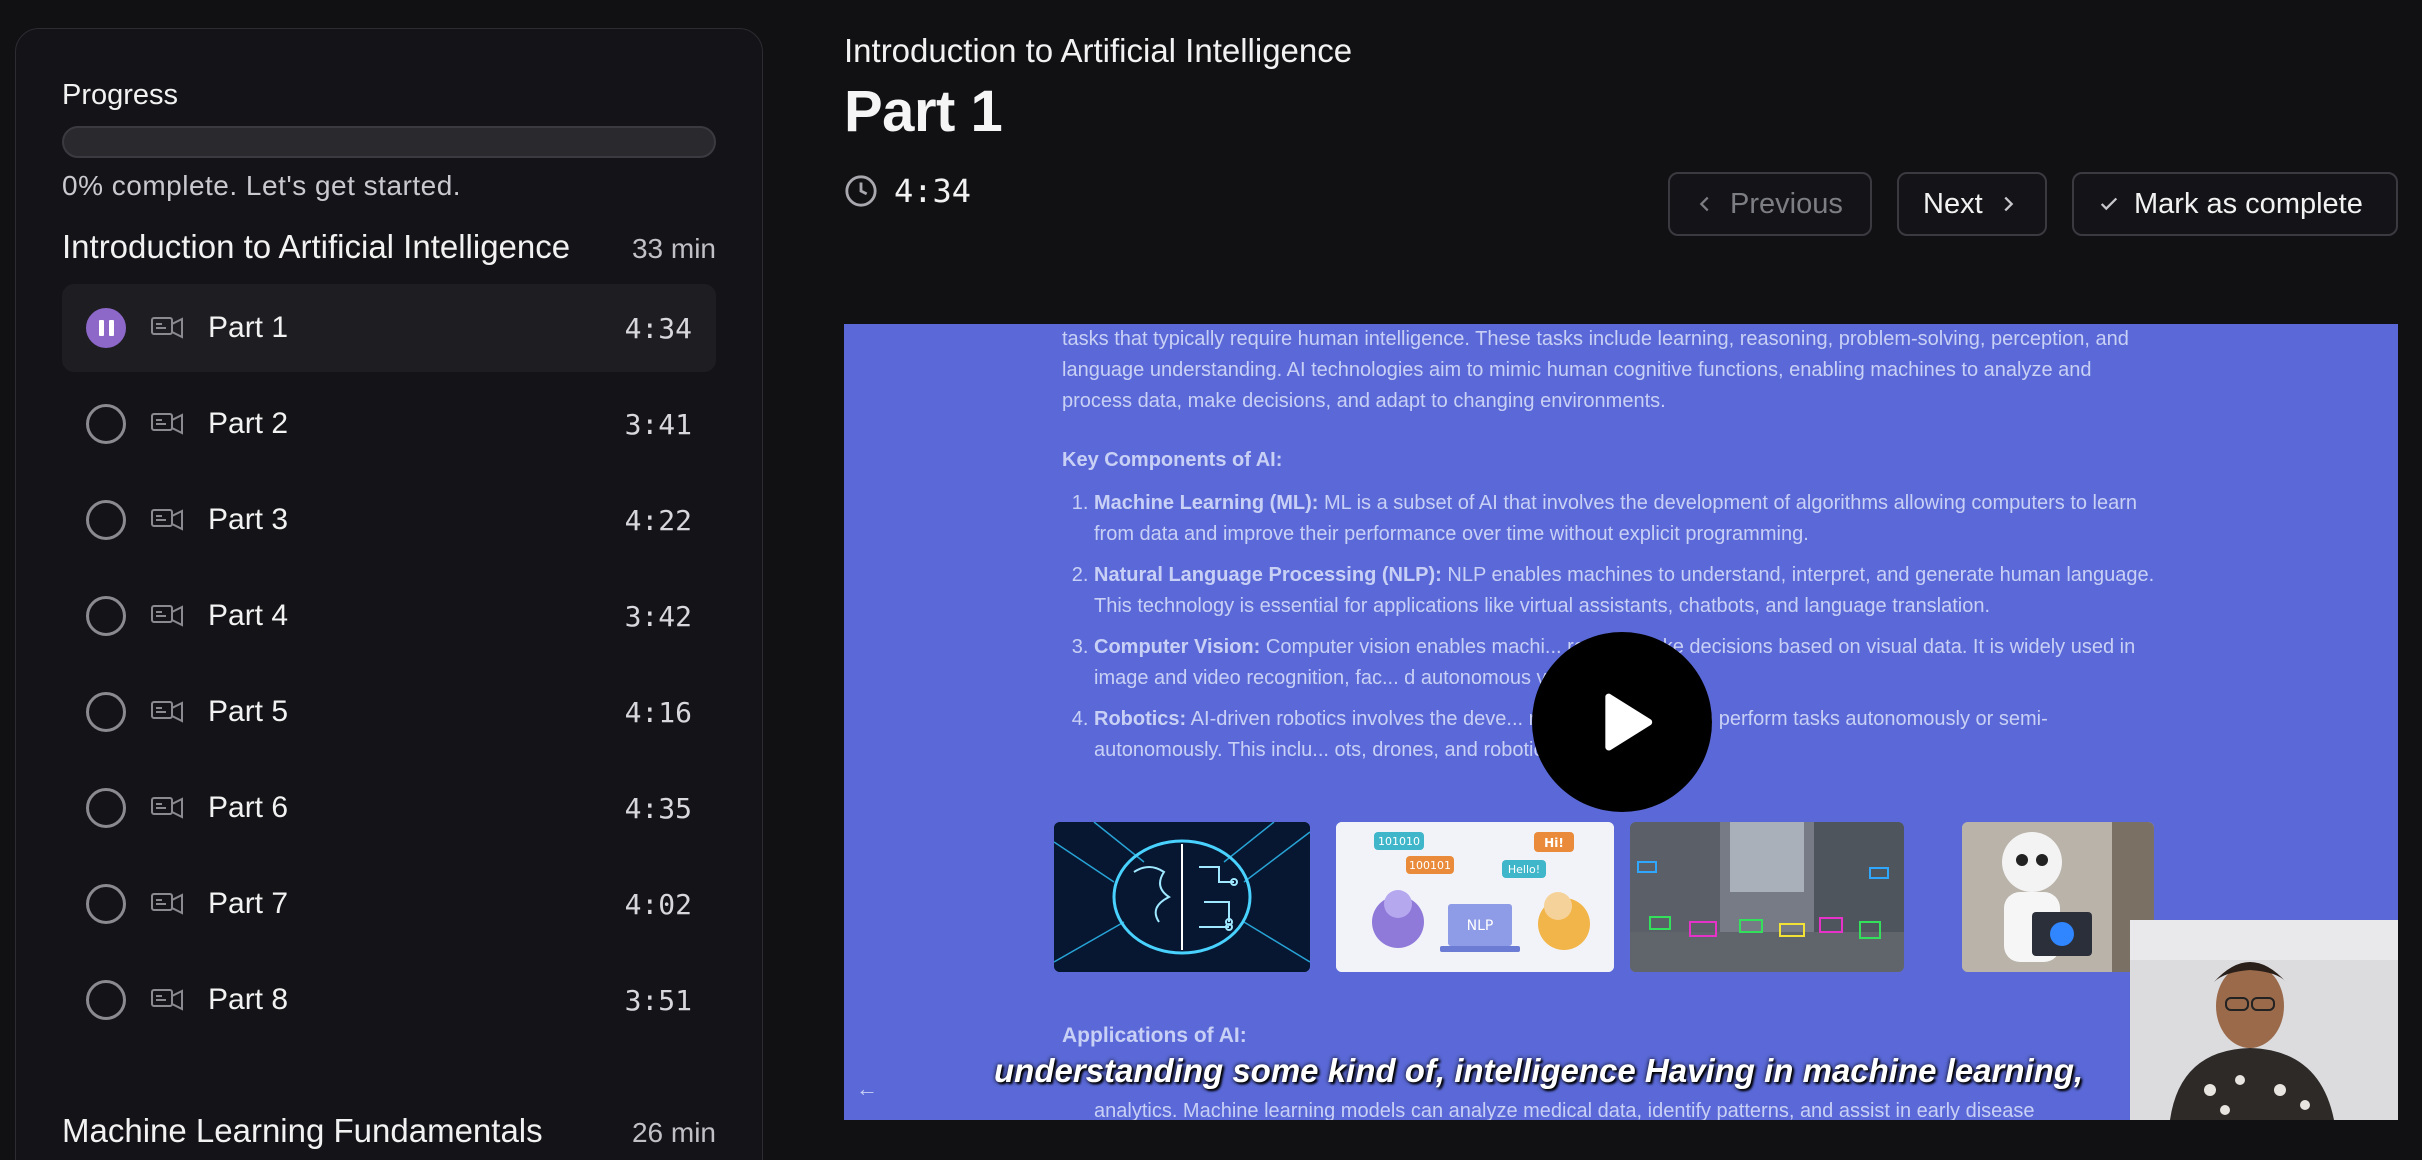 This screenshot has width=2422, height=1160. Describe the element at coordinates (120, 95) in the screenshot. I see `progress-label: Progress` at that location.